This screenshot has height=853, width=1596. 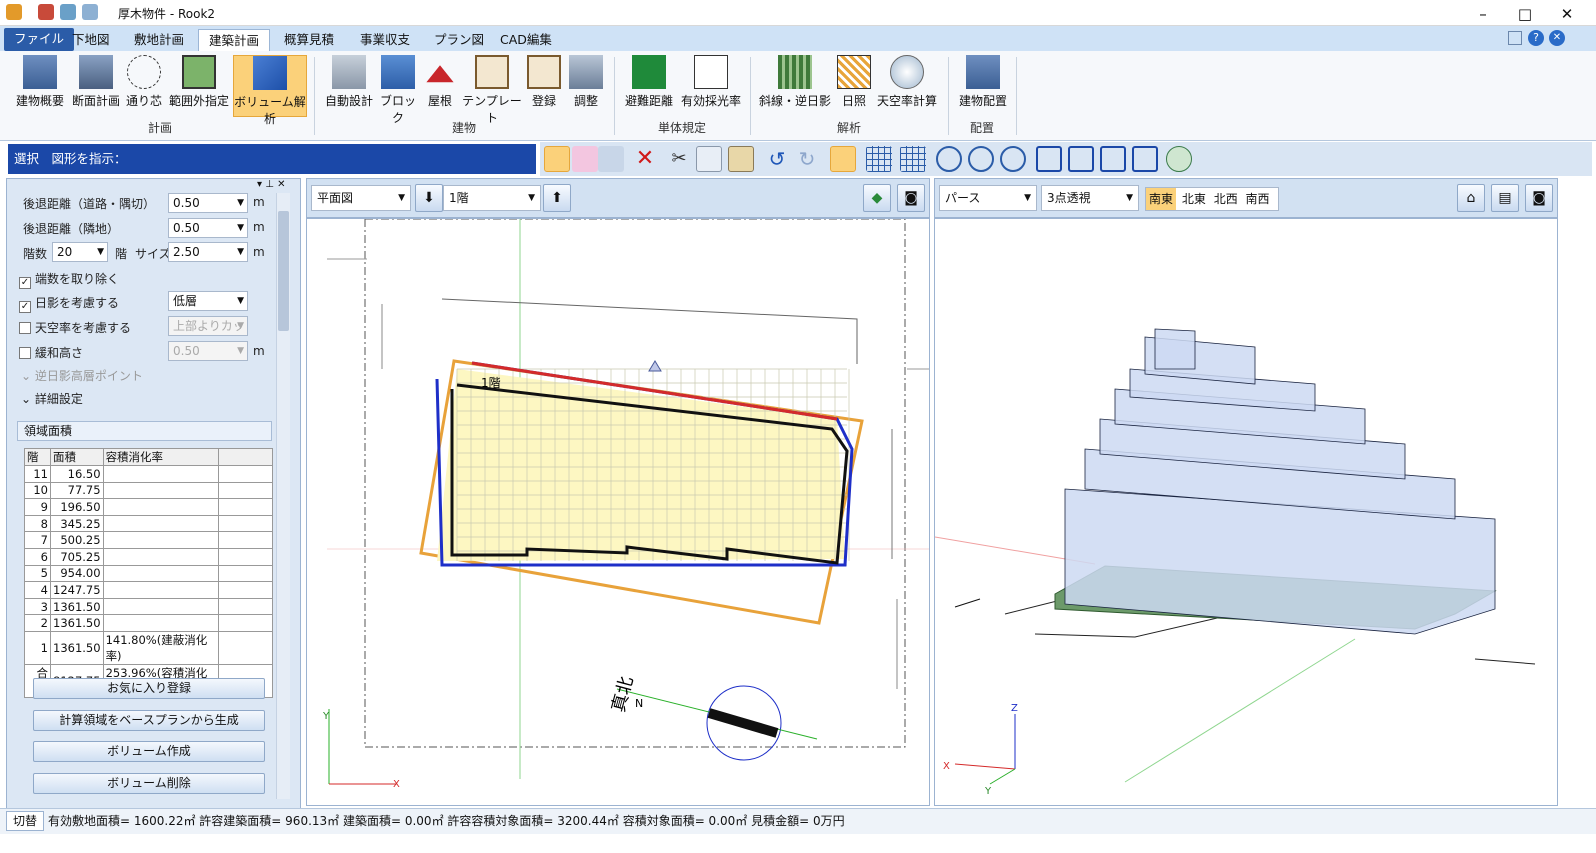 What do you see at coordinates (69, 303) in the screenshot?
I see `shadow-checkbox: ✓ 日影を考慮する` at bounding box center [69, 303].